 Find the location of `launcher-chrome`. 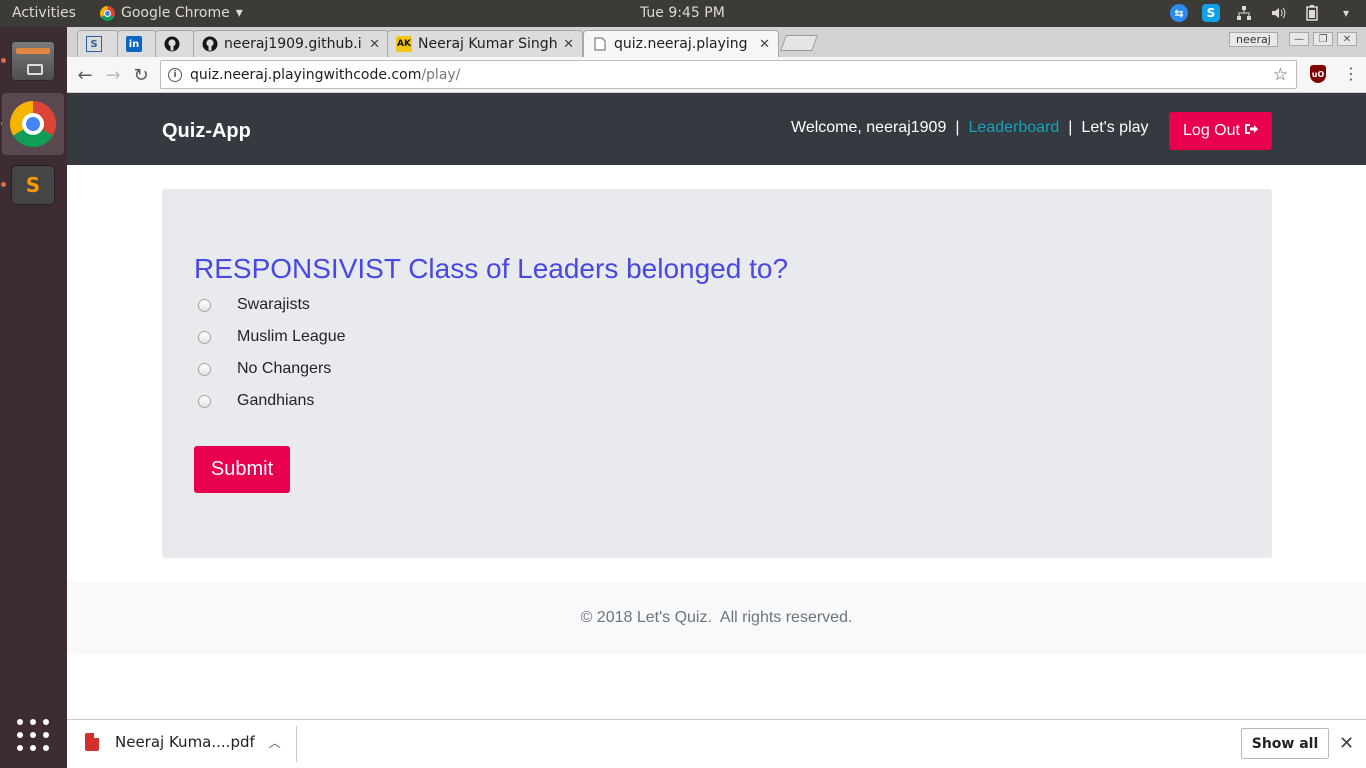

launcher-chrome is located at coordinates (33, 124).